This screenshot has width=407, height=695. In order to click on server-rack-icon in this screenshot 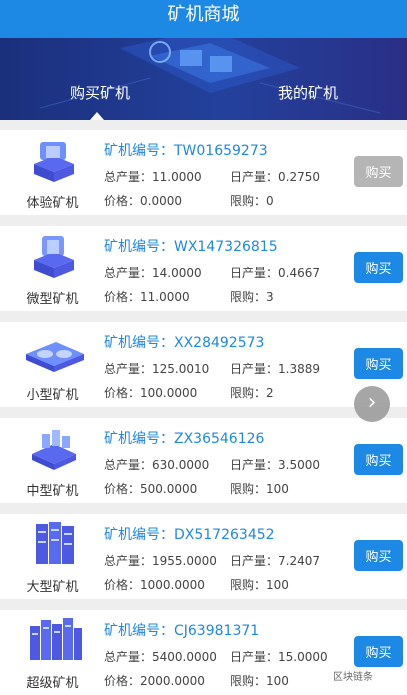, I will do `click(54, 545)`.